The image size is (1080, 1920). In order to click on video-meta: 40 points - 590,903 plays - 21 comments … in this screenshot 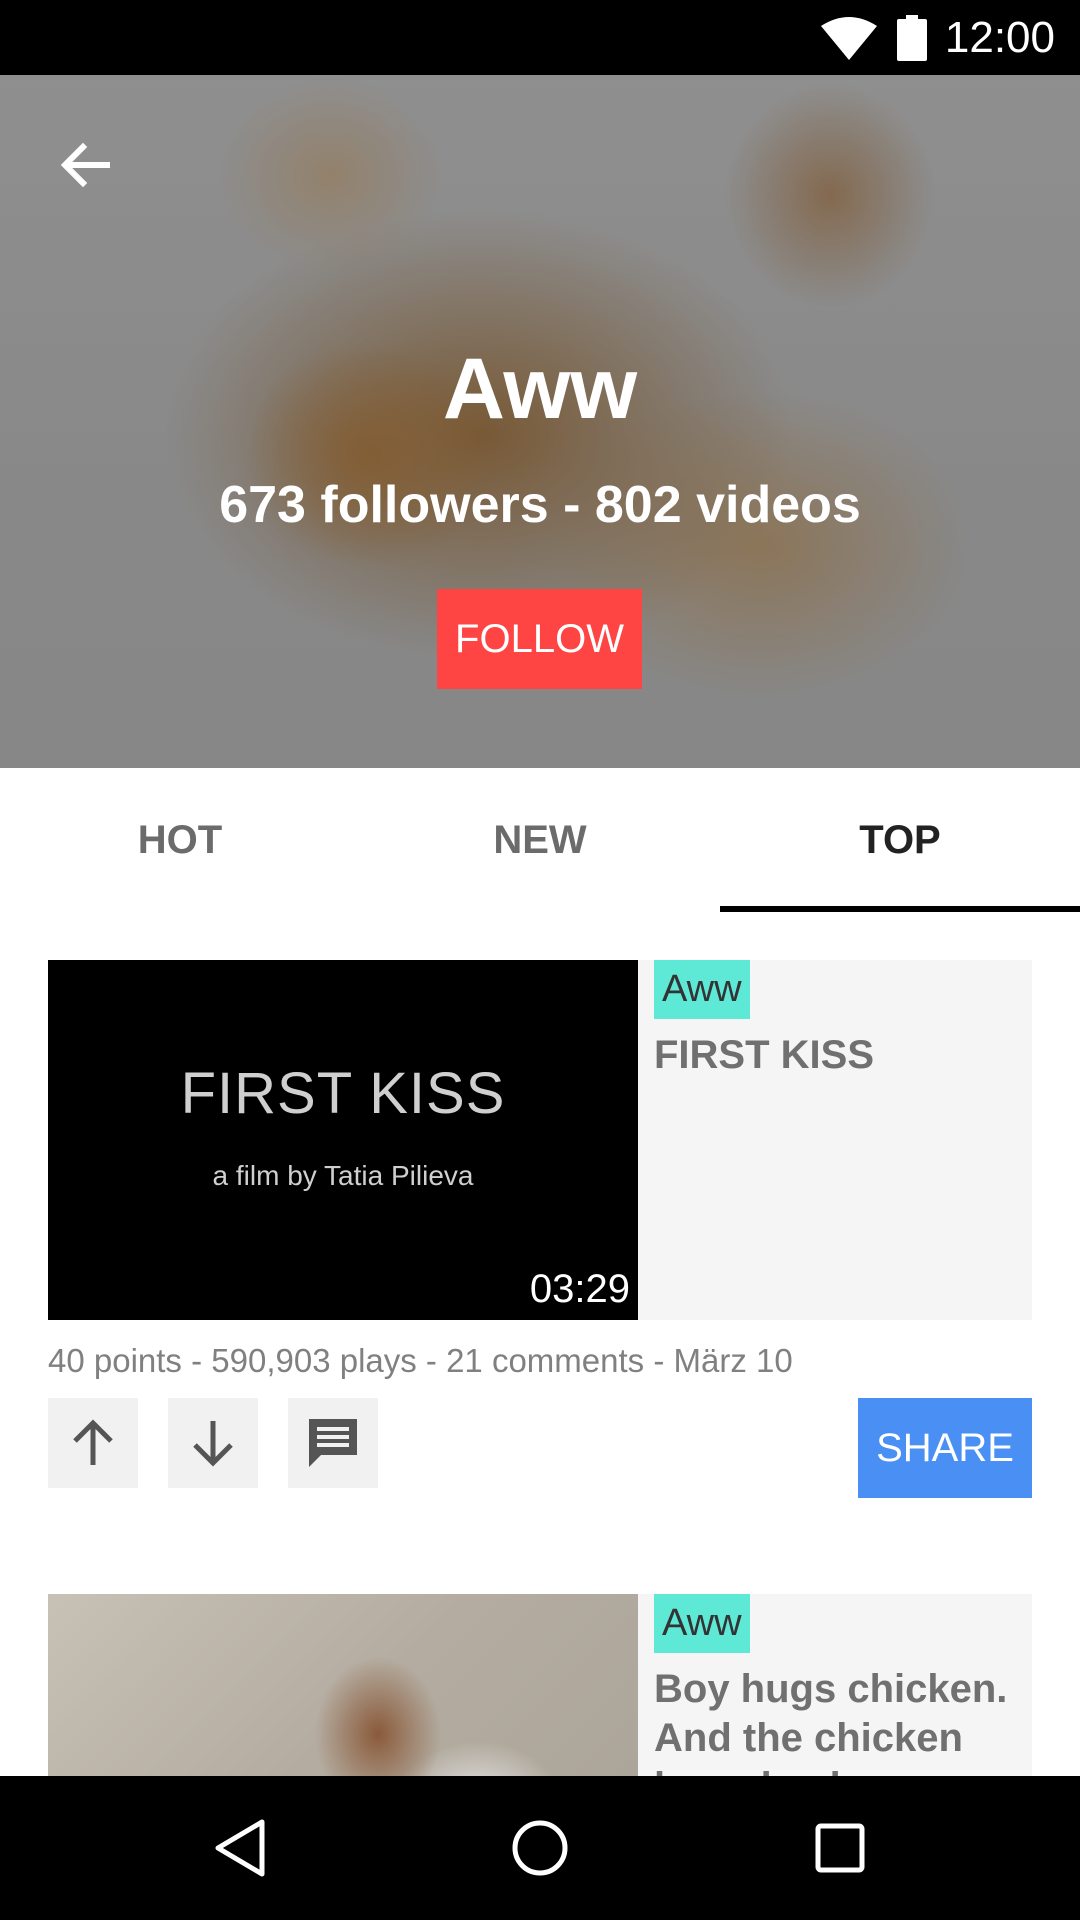, I will do `click(420, 1360)`.